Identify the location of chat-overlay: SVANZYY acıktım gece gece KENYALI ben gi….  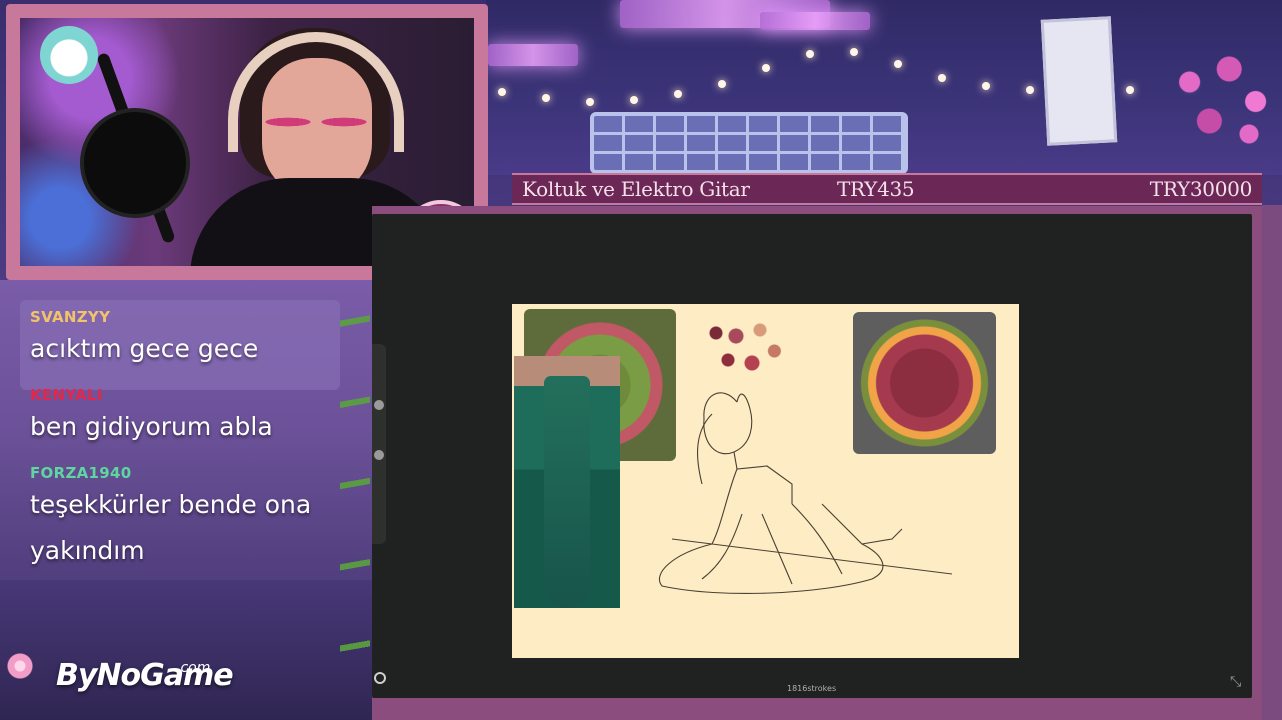
(190, 448).